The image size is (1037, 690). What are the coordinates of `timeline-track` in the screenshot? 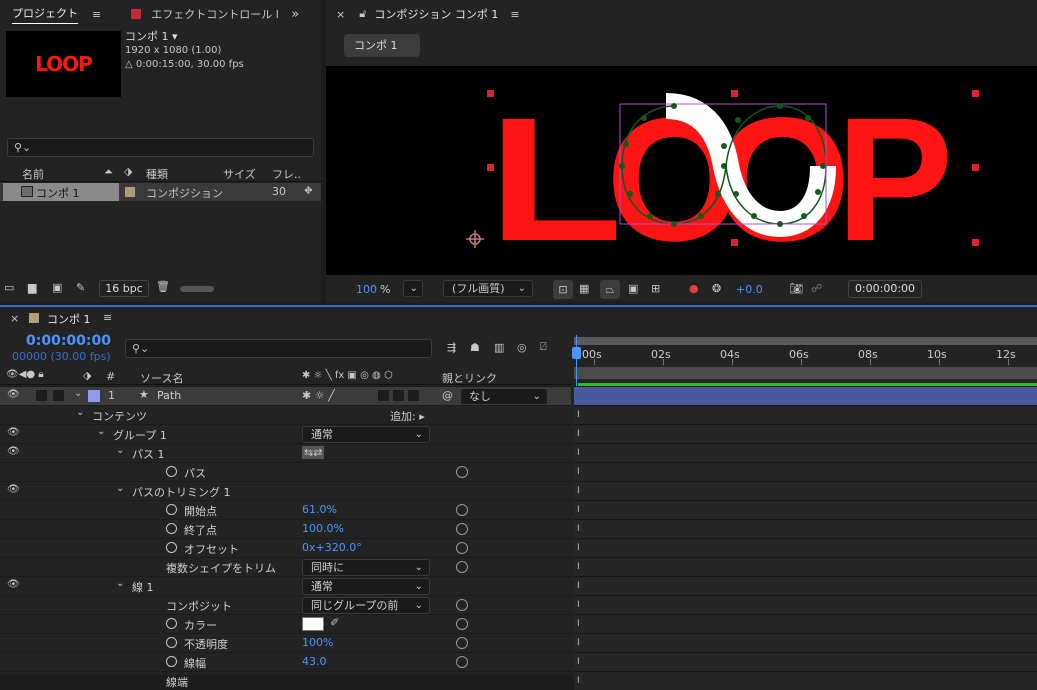 It's located at (805, 395).